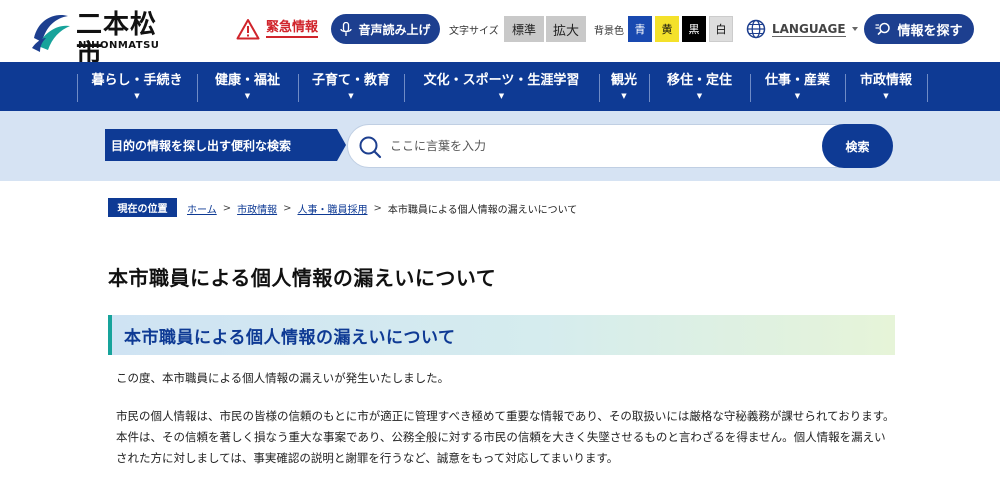 The height and width of the screenshot is (485, 1000). Describe the element at coordinates (927, 88) in the screenshot. I see `nav-divider` at that location.